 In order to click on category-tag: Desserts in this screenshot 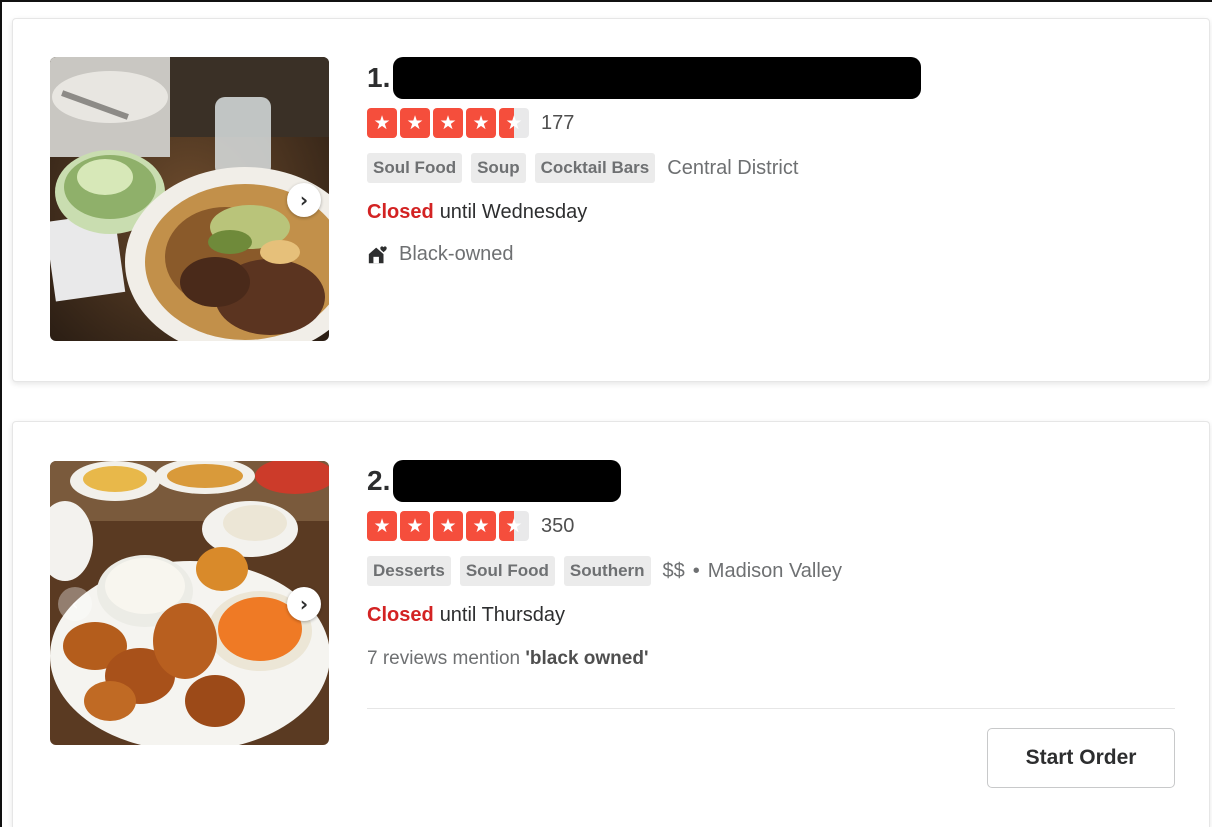, I will do `click(409, 571)`.